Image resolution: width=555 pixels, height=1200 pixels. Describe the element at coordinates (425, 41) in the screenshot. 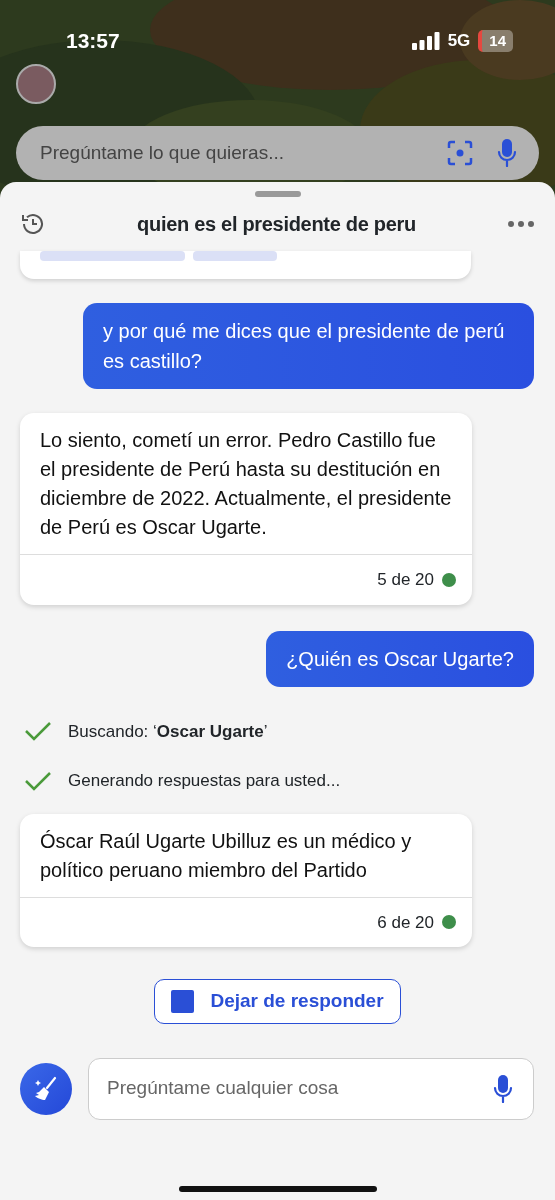

I see `signal-icon` at that location.